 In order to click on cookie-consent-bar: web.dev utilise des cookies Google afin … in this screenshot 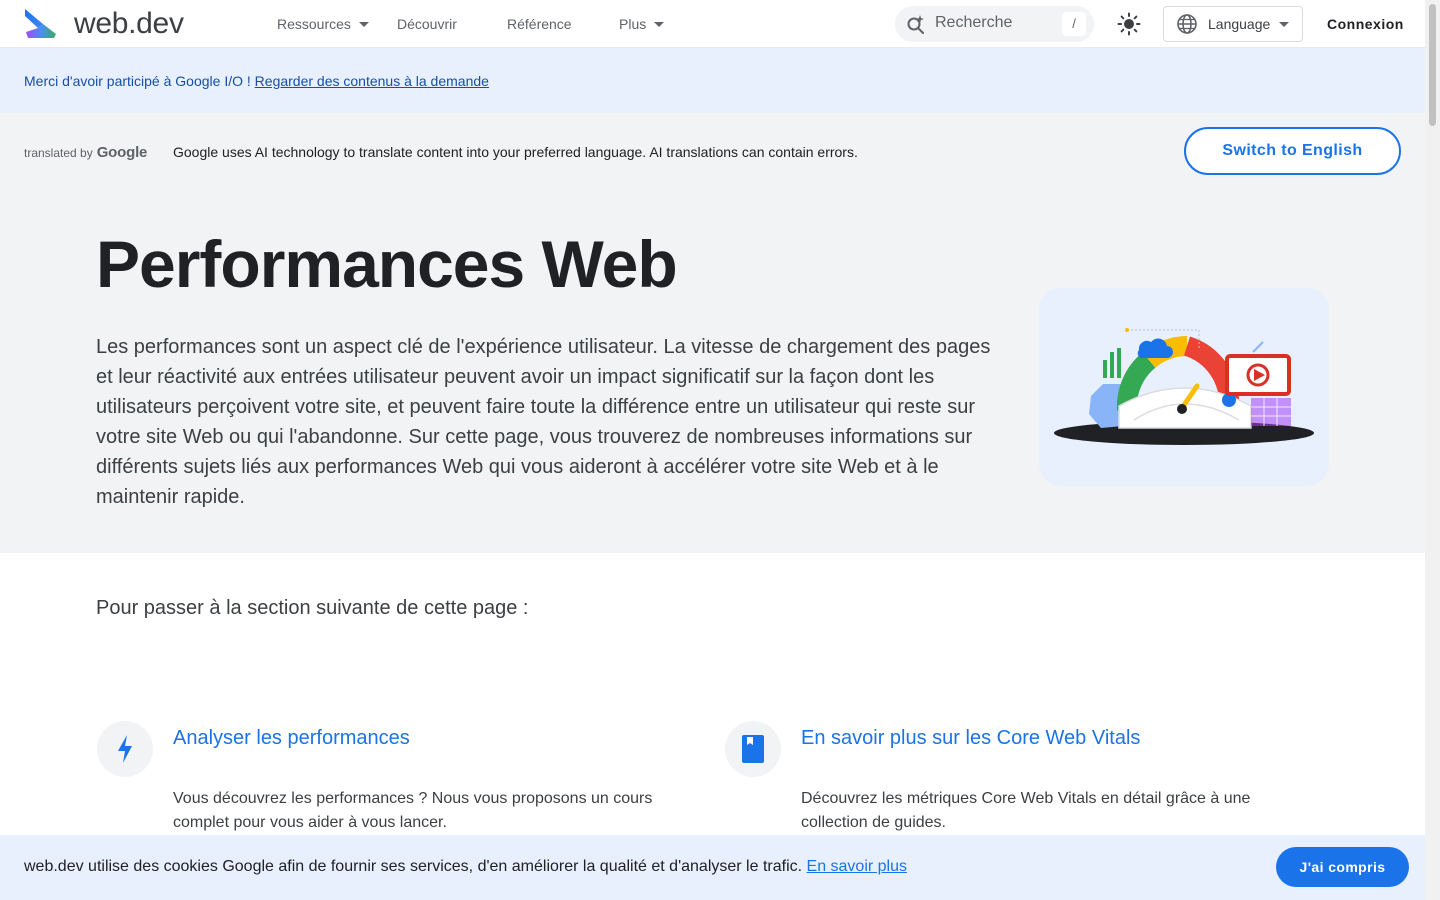, I will do `click(712, 867)`.